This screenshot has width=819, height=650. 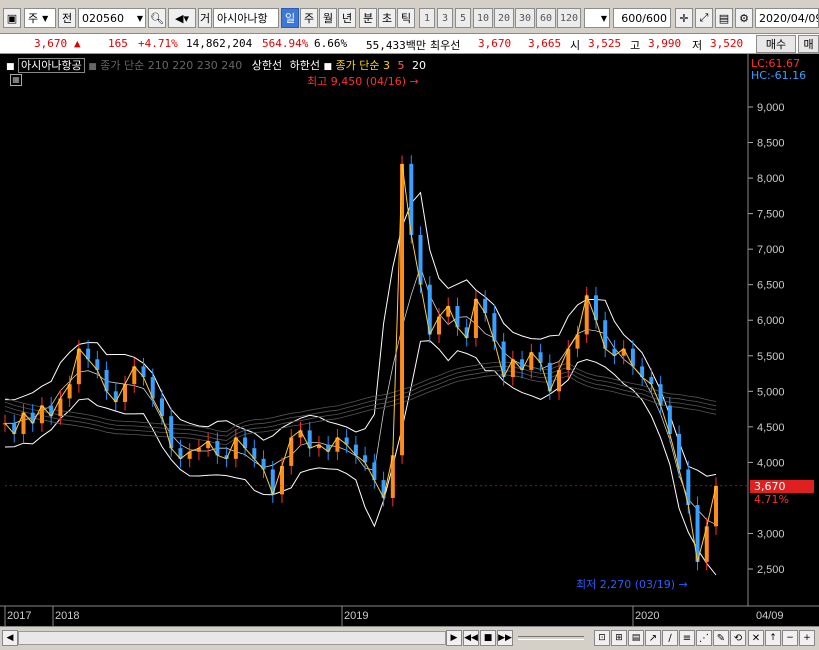 I want to click on crosshair-icon: ✛, so click(x=684, y=18).